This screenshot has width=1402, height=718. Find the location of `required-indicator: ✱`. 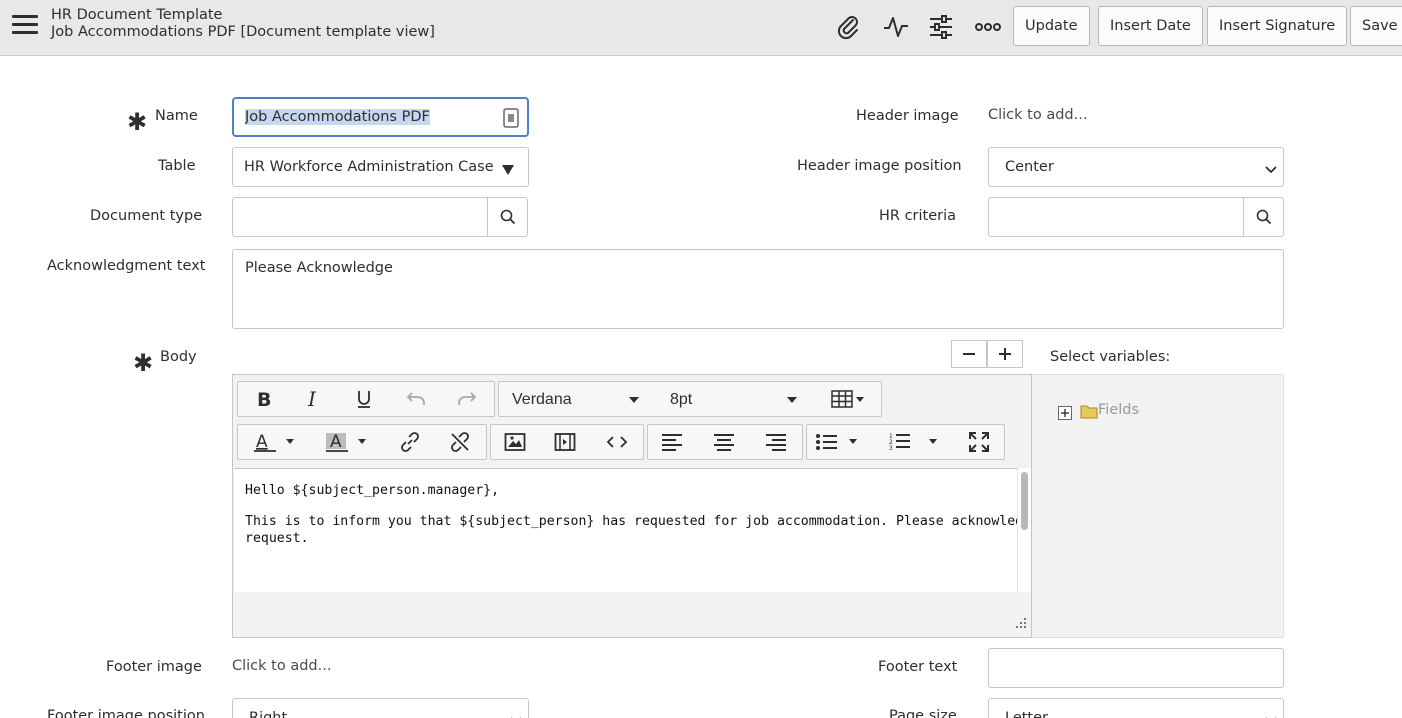

required-indicator: ✱ is located at coordinates (143, 363).